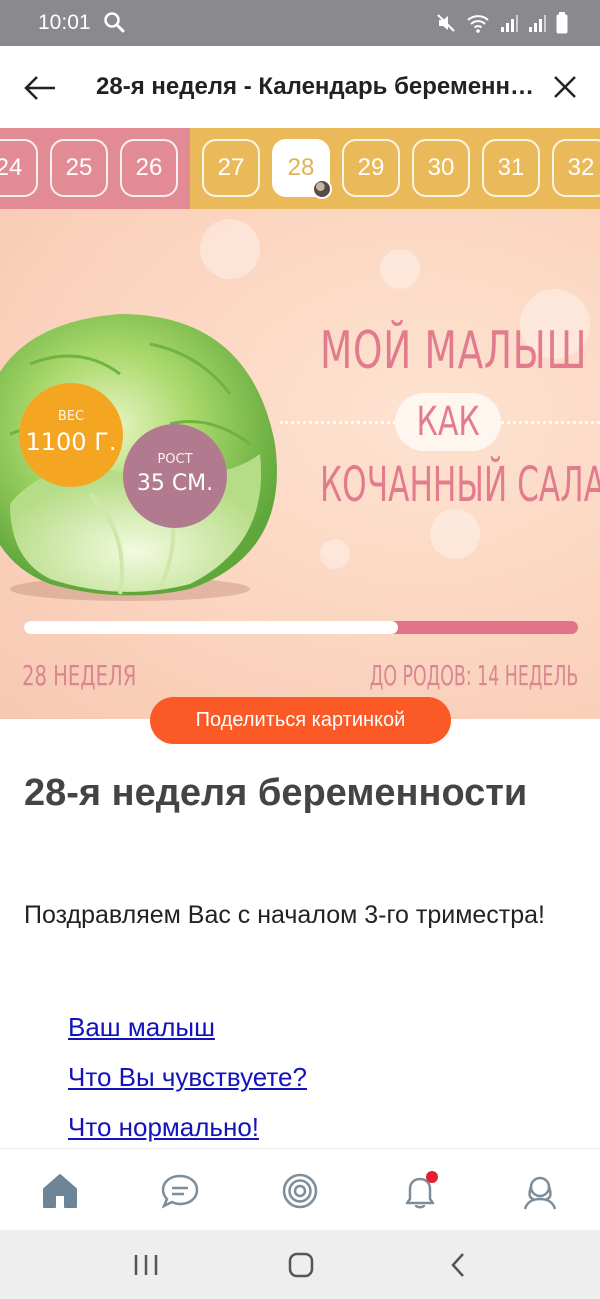 The width and height of the screenshot is (600, 1299). I want to click on wifi-icon, so click(478, 25).